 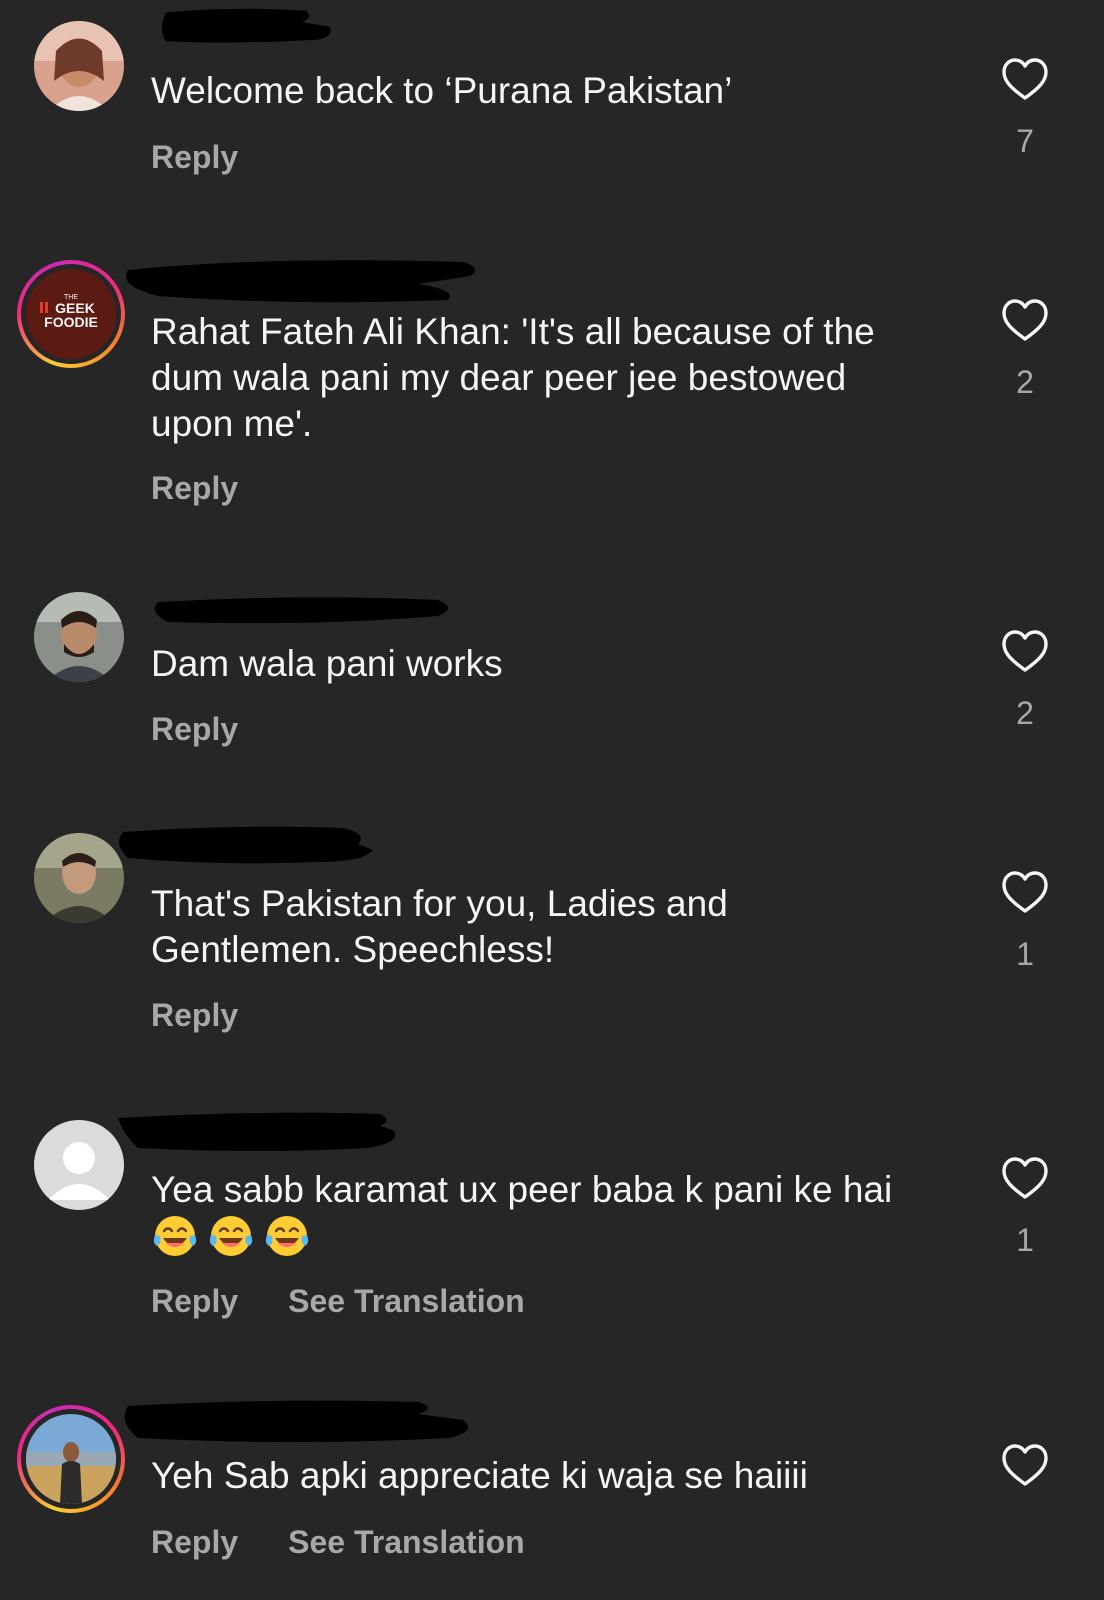 I want to click on svg-text: FOODIE, so click(x=71, y=322).